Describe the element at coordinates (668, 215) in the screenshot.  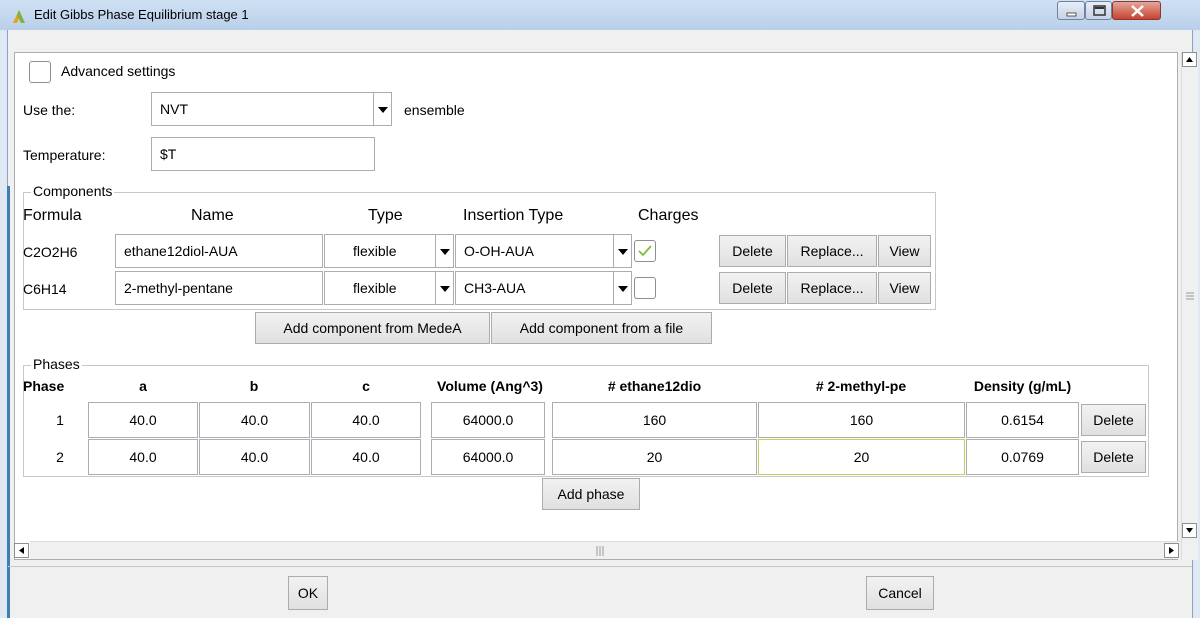
I see `components-header-charges: Charges` at that location.